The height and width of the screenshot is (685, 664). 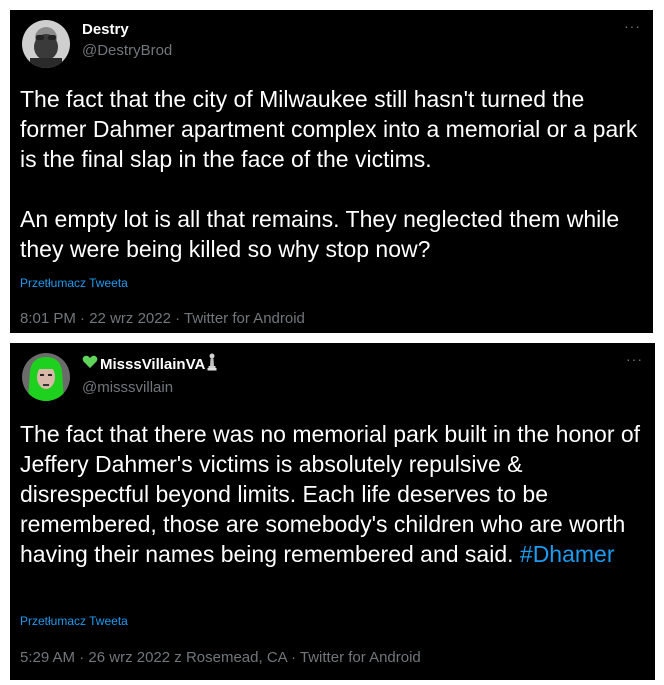 I want to click on hashtag-link: #Dhamer, so click(x=567, y=554).